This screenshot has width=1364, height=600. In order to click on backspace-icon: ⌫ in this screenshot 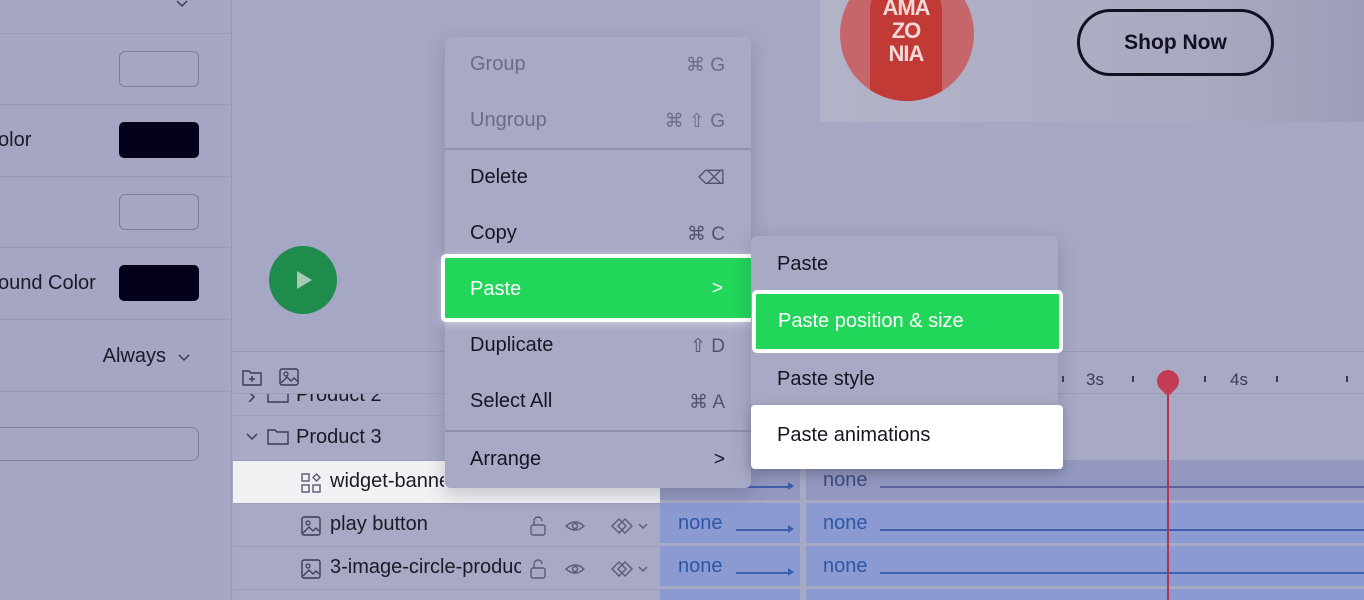, I will do `click(711, 178)`.